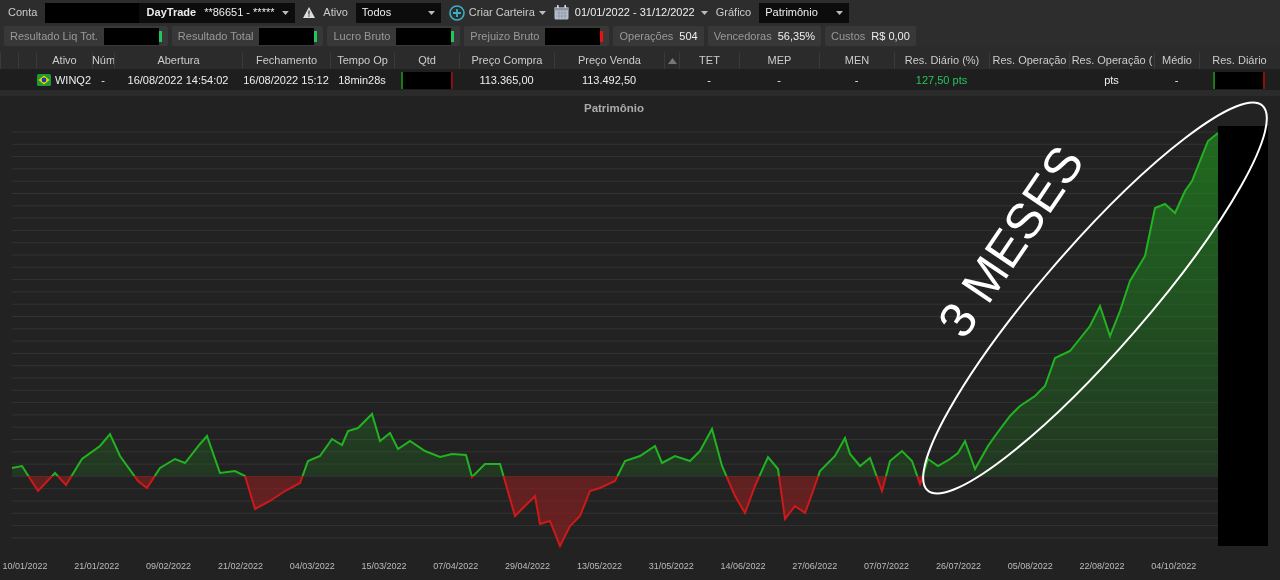 The image size is (1280, 580). Describe the element at coordinates (890, 36) in the screenshot. I see `summary-value: R$ 0,00` at that location.